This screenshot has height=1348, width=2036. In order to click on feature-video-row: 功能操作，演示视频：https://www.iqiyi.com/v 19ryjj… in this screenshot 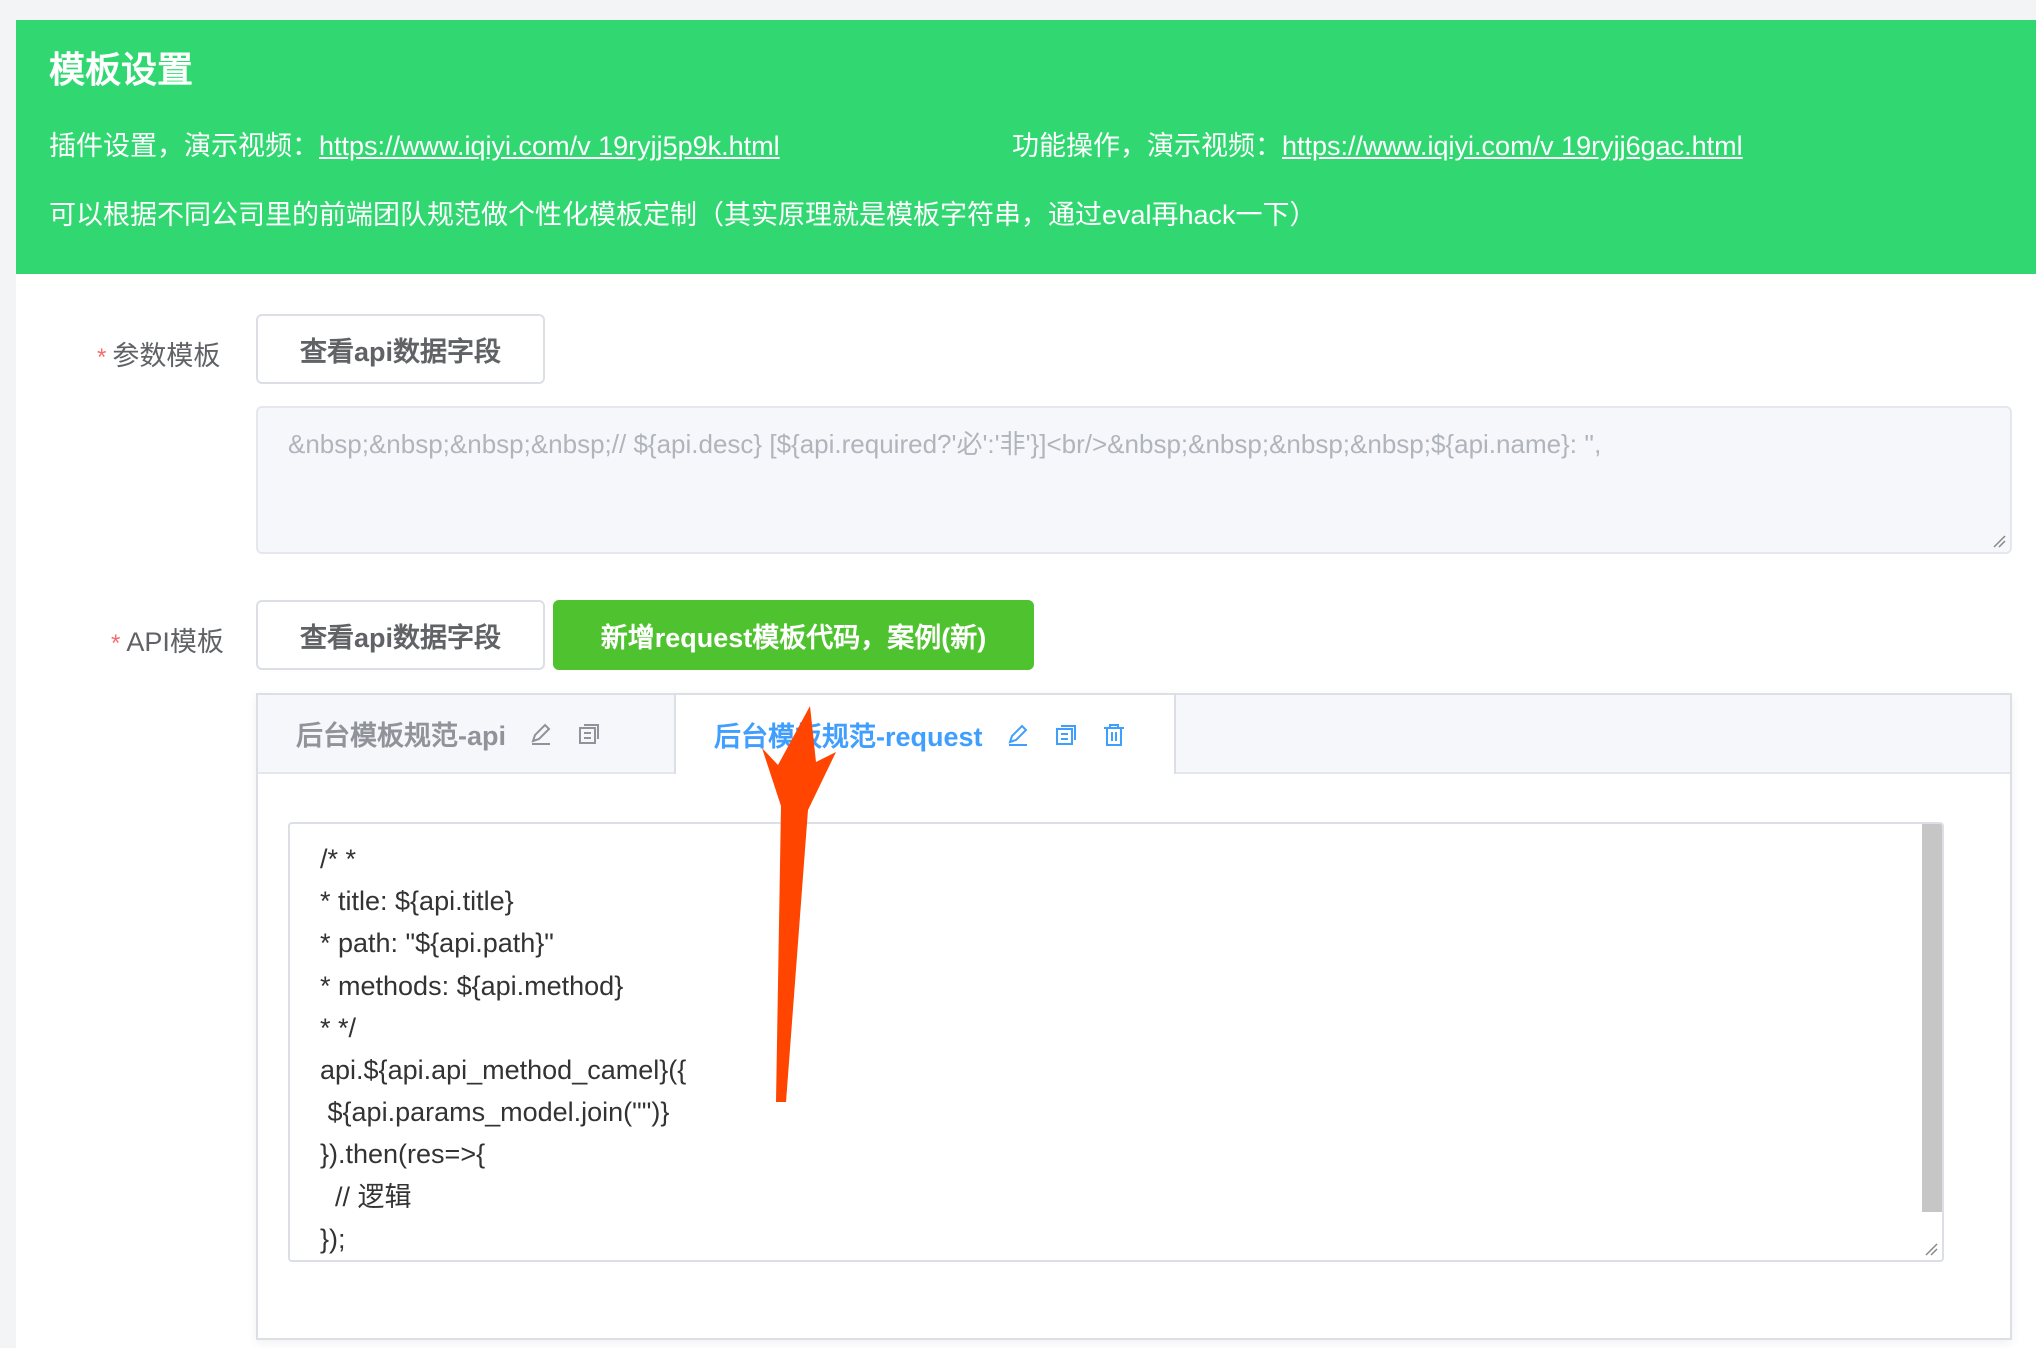, I will do `click(1377, 143)`.